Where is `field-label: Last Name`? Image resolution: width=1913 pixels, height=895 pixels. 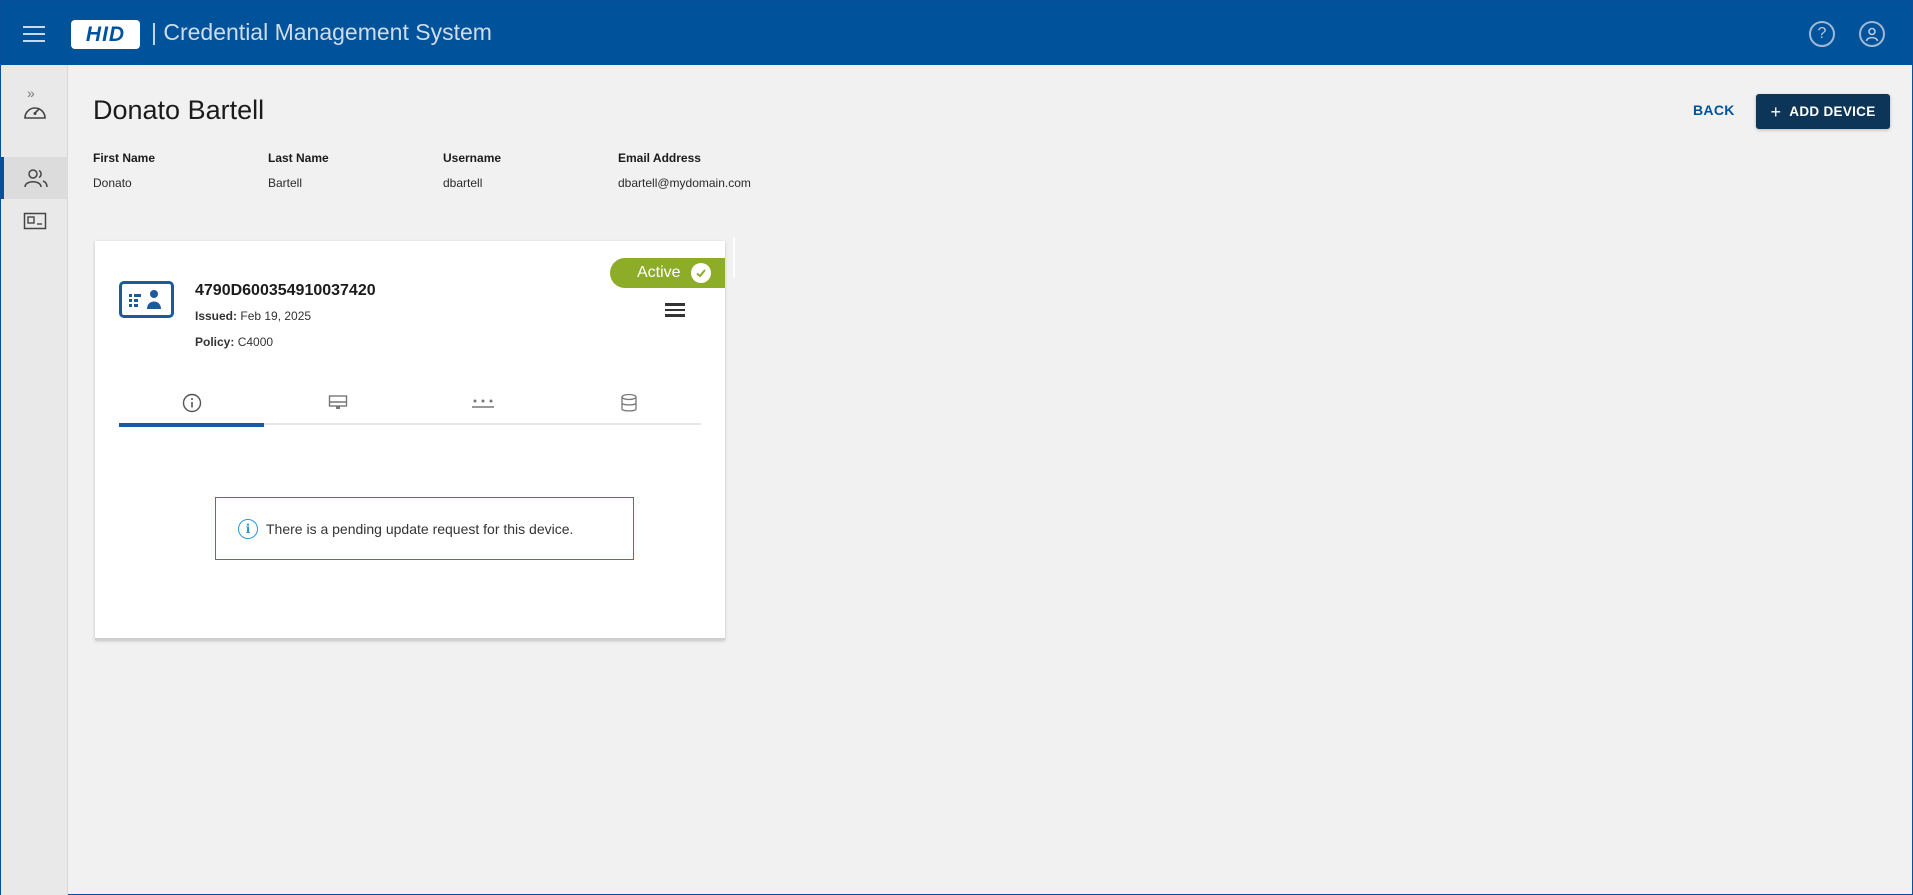
field-label: Last Name is located at coordinates (298, 158).